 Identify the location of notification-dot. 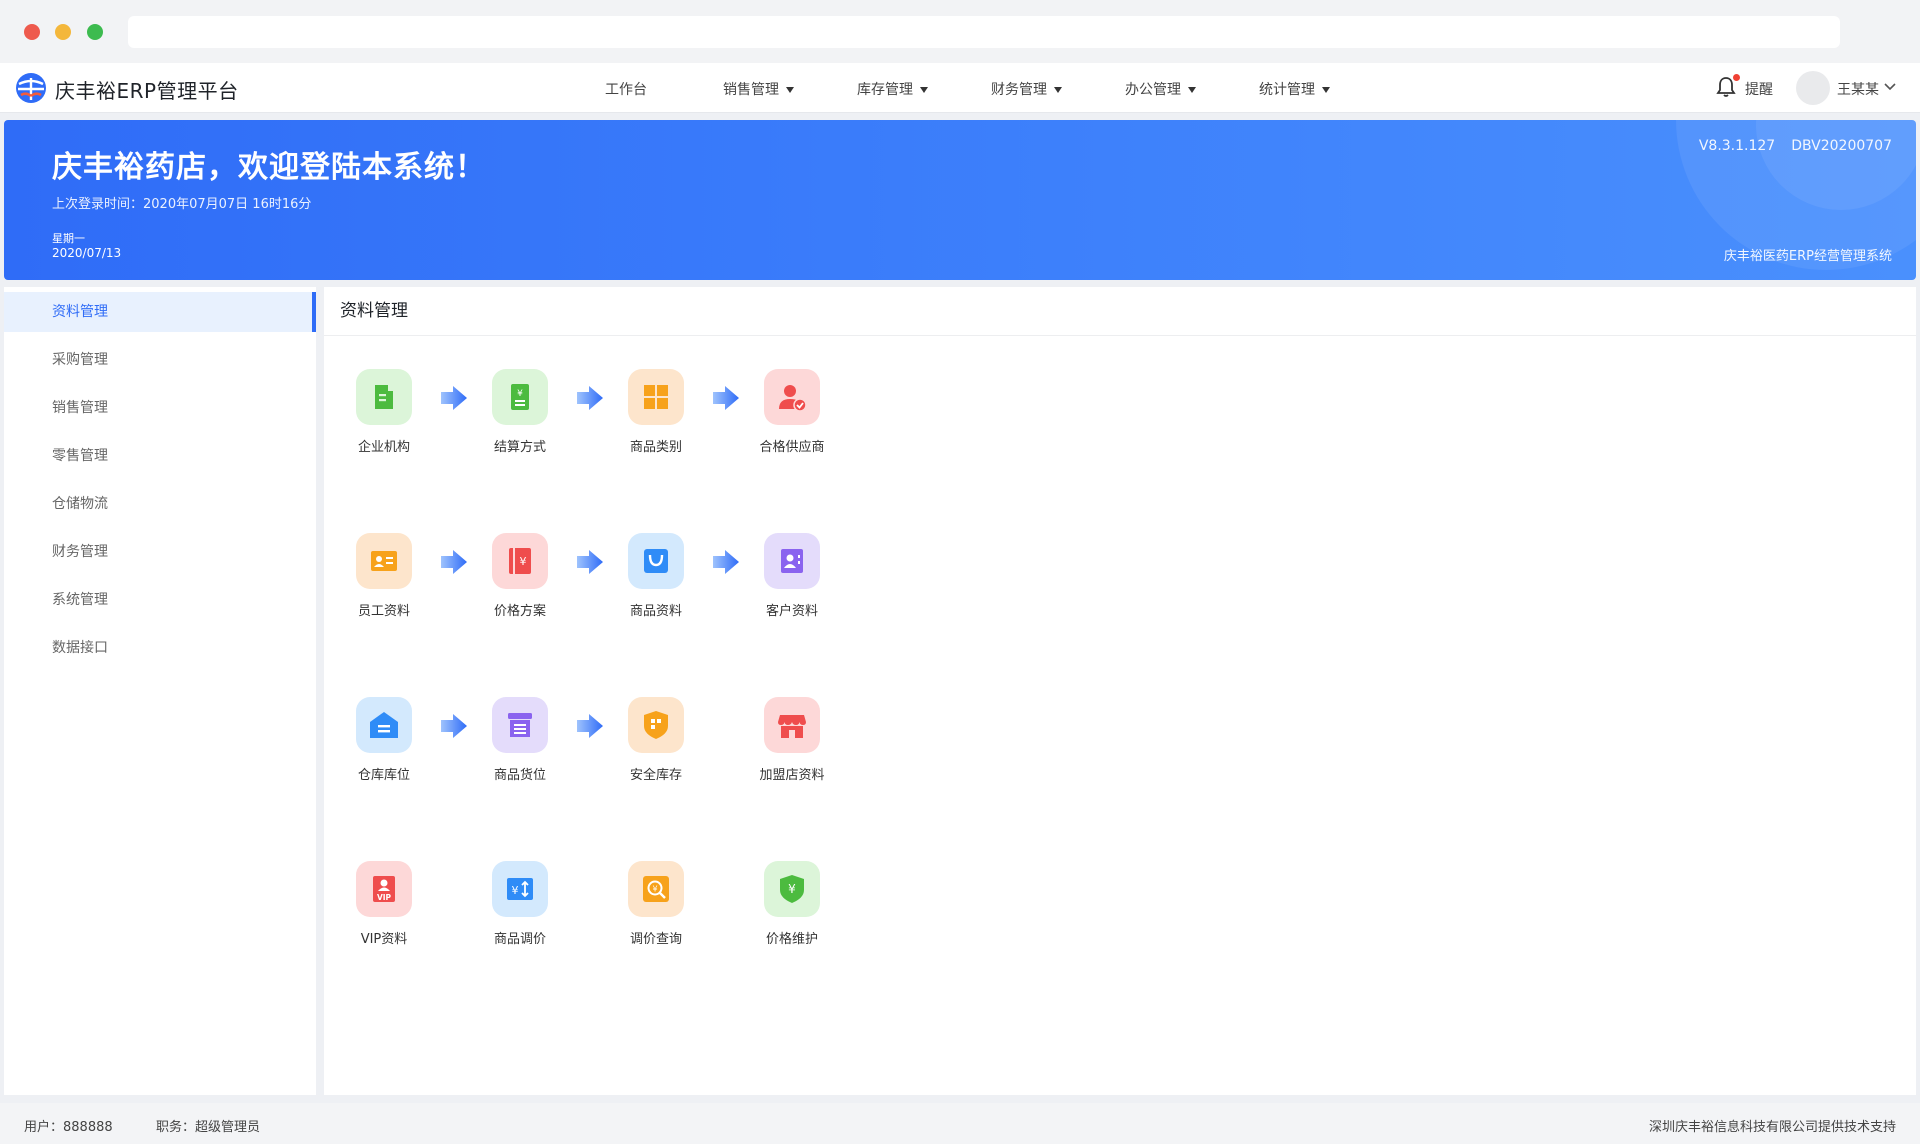
(1736, 77).